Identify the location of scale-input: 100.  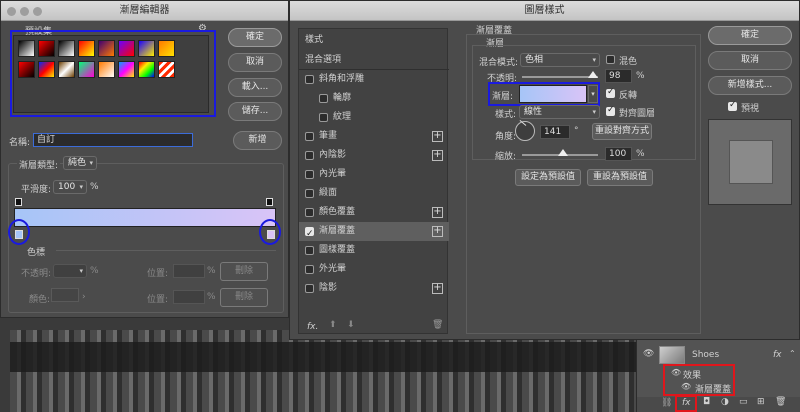
(618, 154).